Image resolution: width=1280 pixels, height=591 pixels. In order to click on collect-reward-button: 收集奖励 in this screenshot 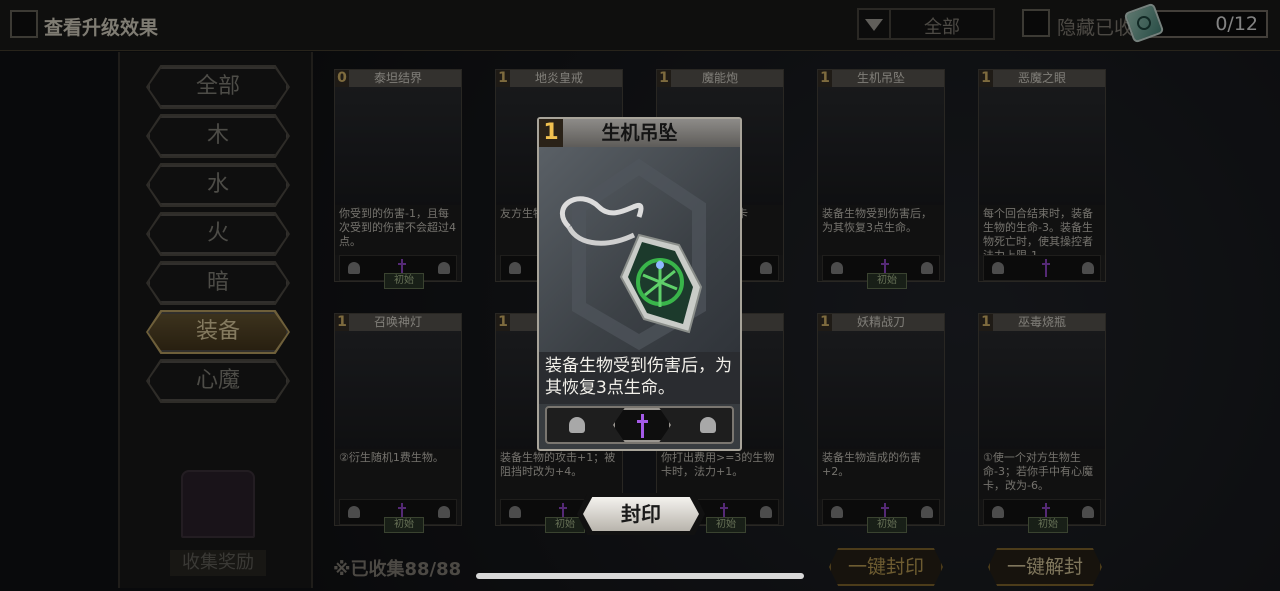, I will do `click(218, 563)`.